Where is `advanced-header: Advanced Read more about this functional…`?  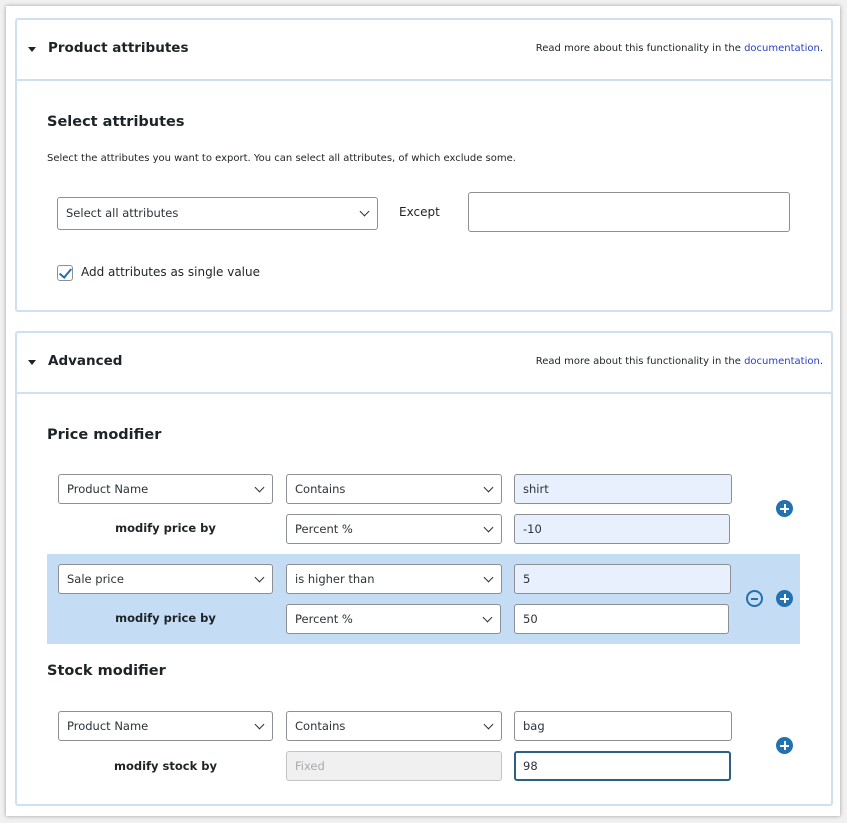
advanced-header: Advanced Read more about this functional… is located at coordinates (424, 363).